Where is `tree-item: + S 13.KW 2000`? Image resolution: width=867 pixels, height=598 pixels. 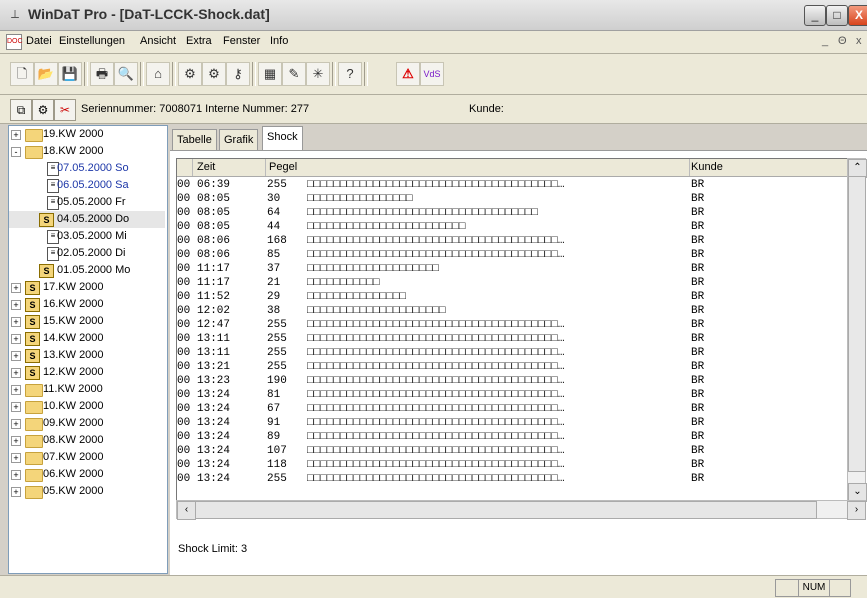
tree-item: + S 13.KW 2000 is located at coordinates (87, 355).